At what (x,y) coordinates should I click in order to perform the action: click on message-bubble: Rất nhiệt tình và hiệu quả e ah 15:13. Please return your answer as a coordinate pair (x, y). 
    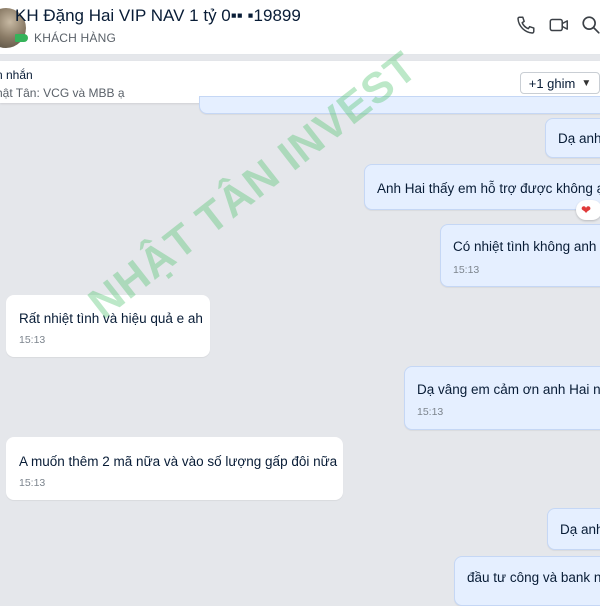
    Looking at the image, I should click on (108, 326).